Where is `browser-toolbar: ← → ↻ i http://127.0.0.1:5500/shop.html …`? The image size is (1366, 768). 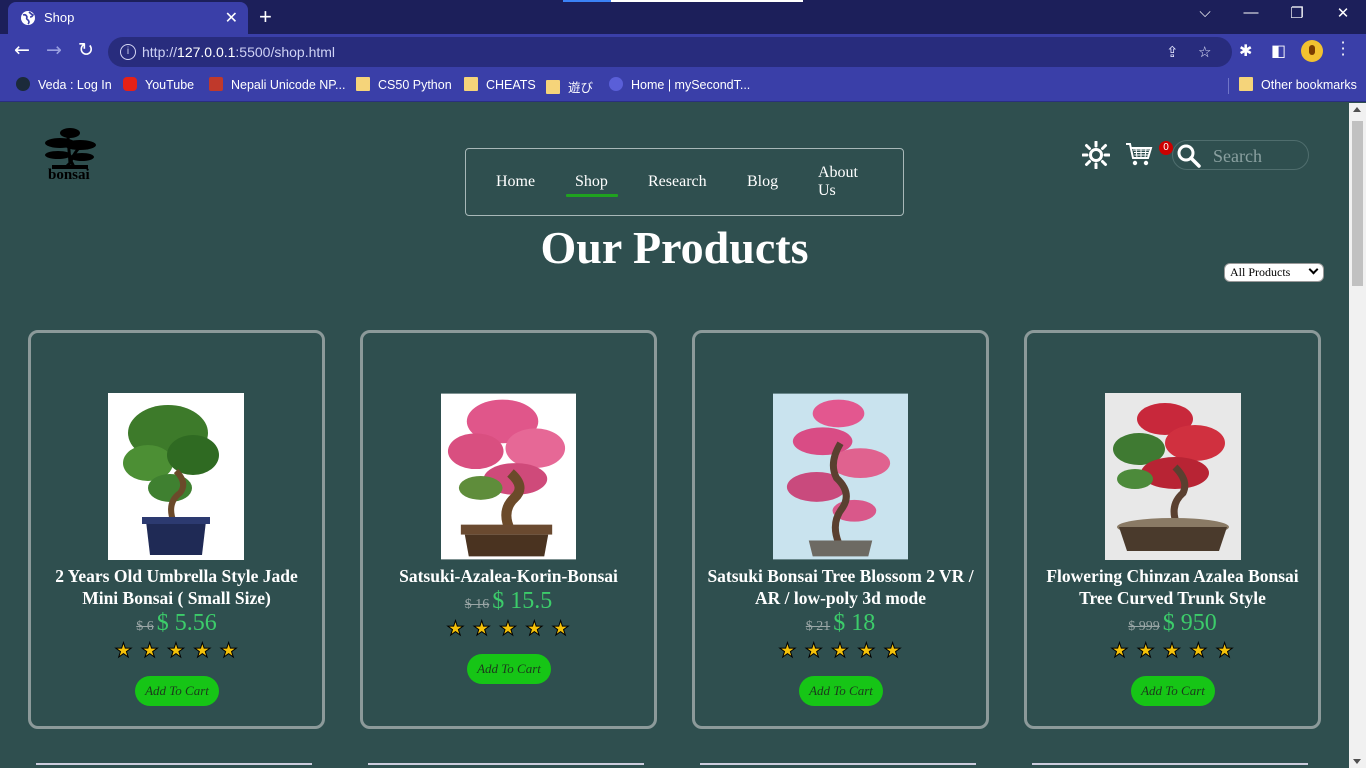 browser-toolbar: ← → ↻ i http://127.0.0.1:5500/shop.html … is located at coordinates (683, 52).